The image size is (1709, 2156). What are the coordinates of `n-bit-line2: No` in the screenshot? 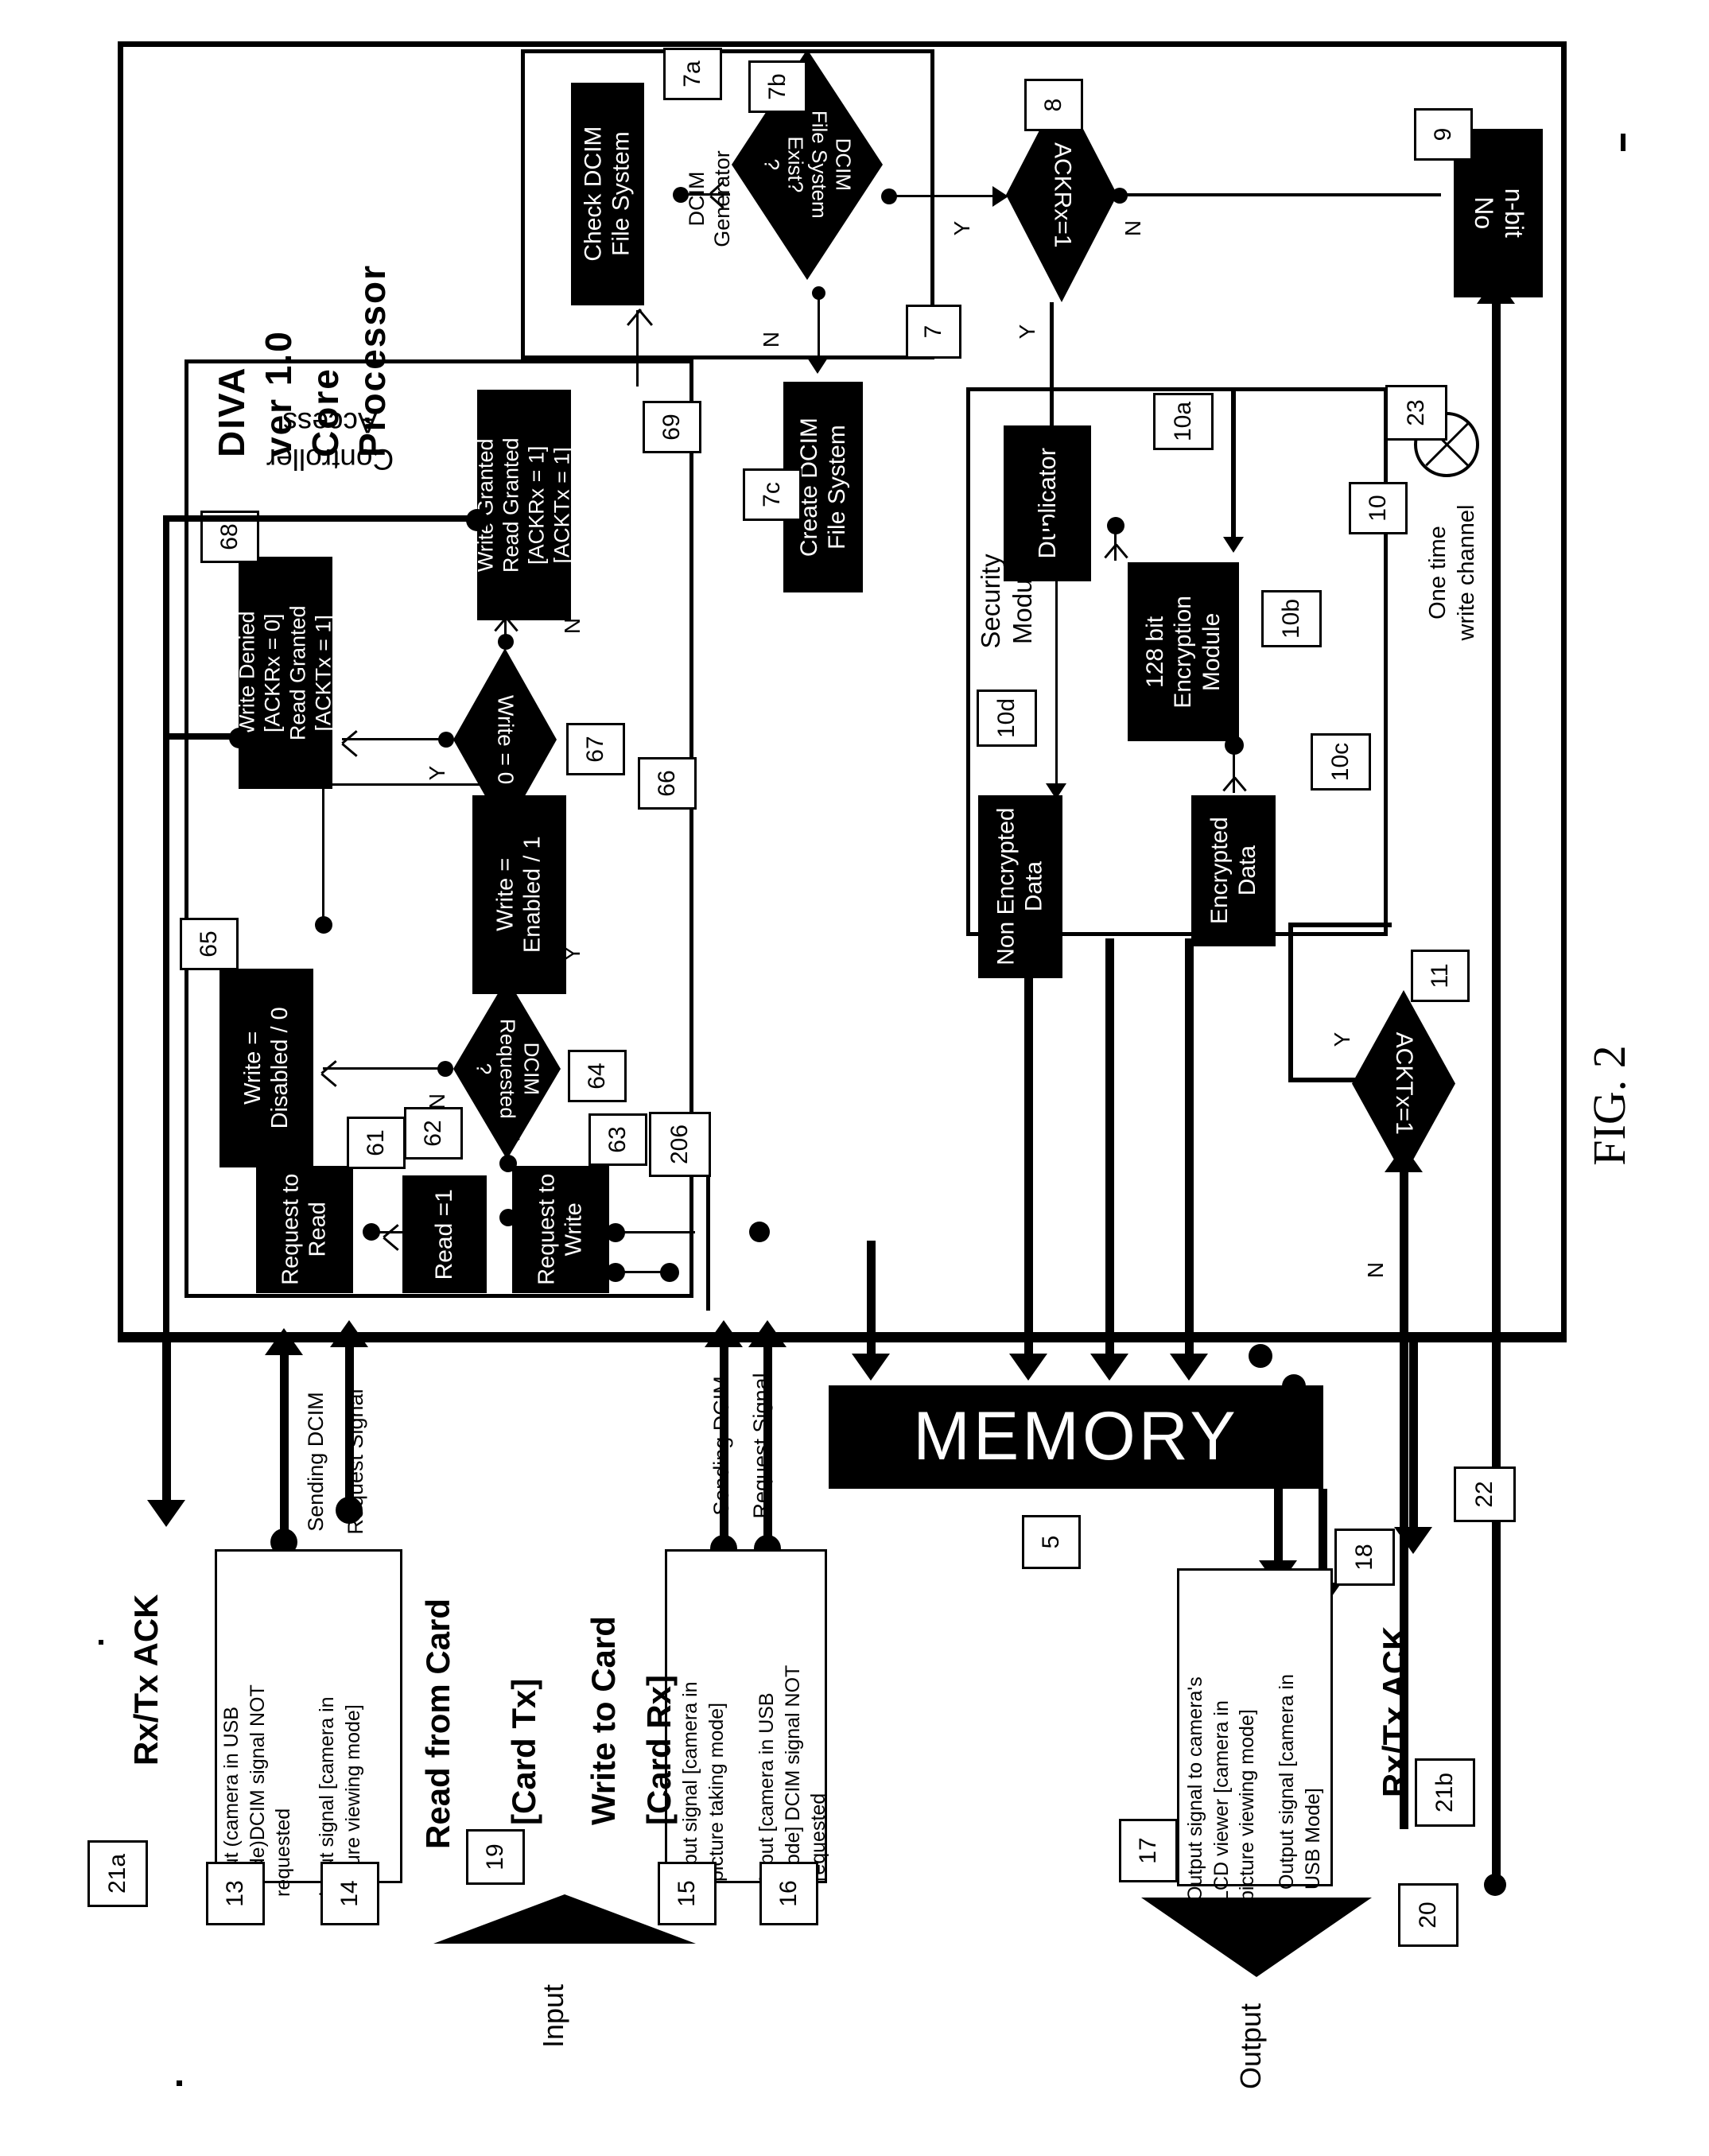 It's located at (1484, 213).